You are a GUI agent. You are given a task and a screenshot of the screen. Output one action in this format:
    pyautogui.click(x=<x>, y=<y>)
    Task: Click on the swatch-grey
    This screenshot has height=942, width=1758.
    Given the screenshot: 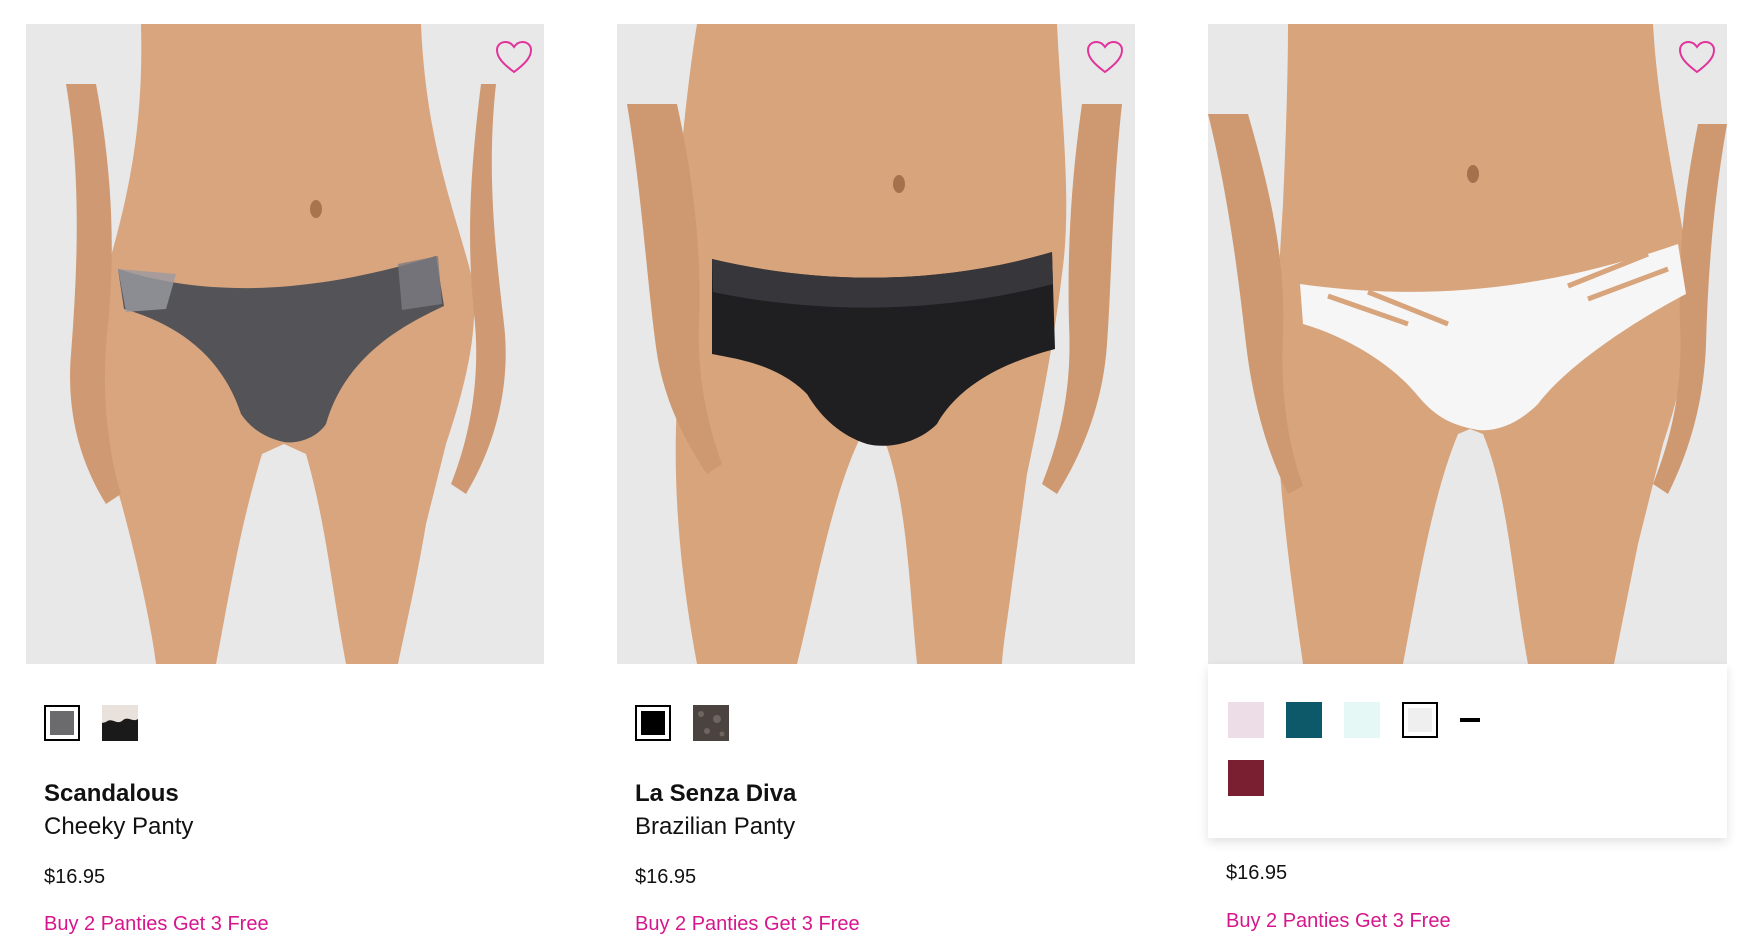 What is the action you would take?
    pyautogui.click(x=62, y=723)
    